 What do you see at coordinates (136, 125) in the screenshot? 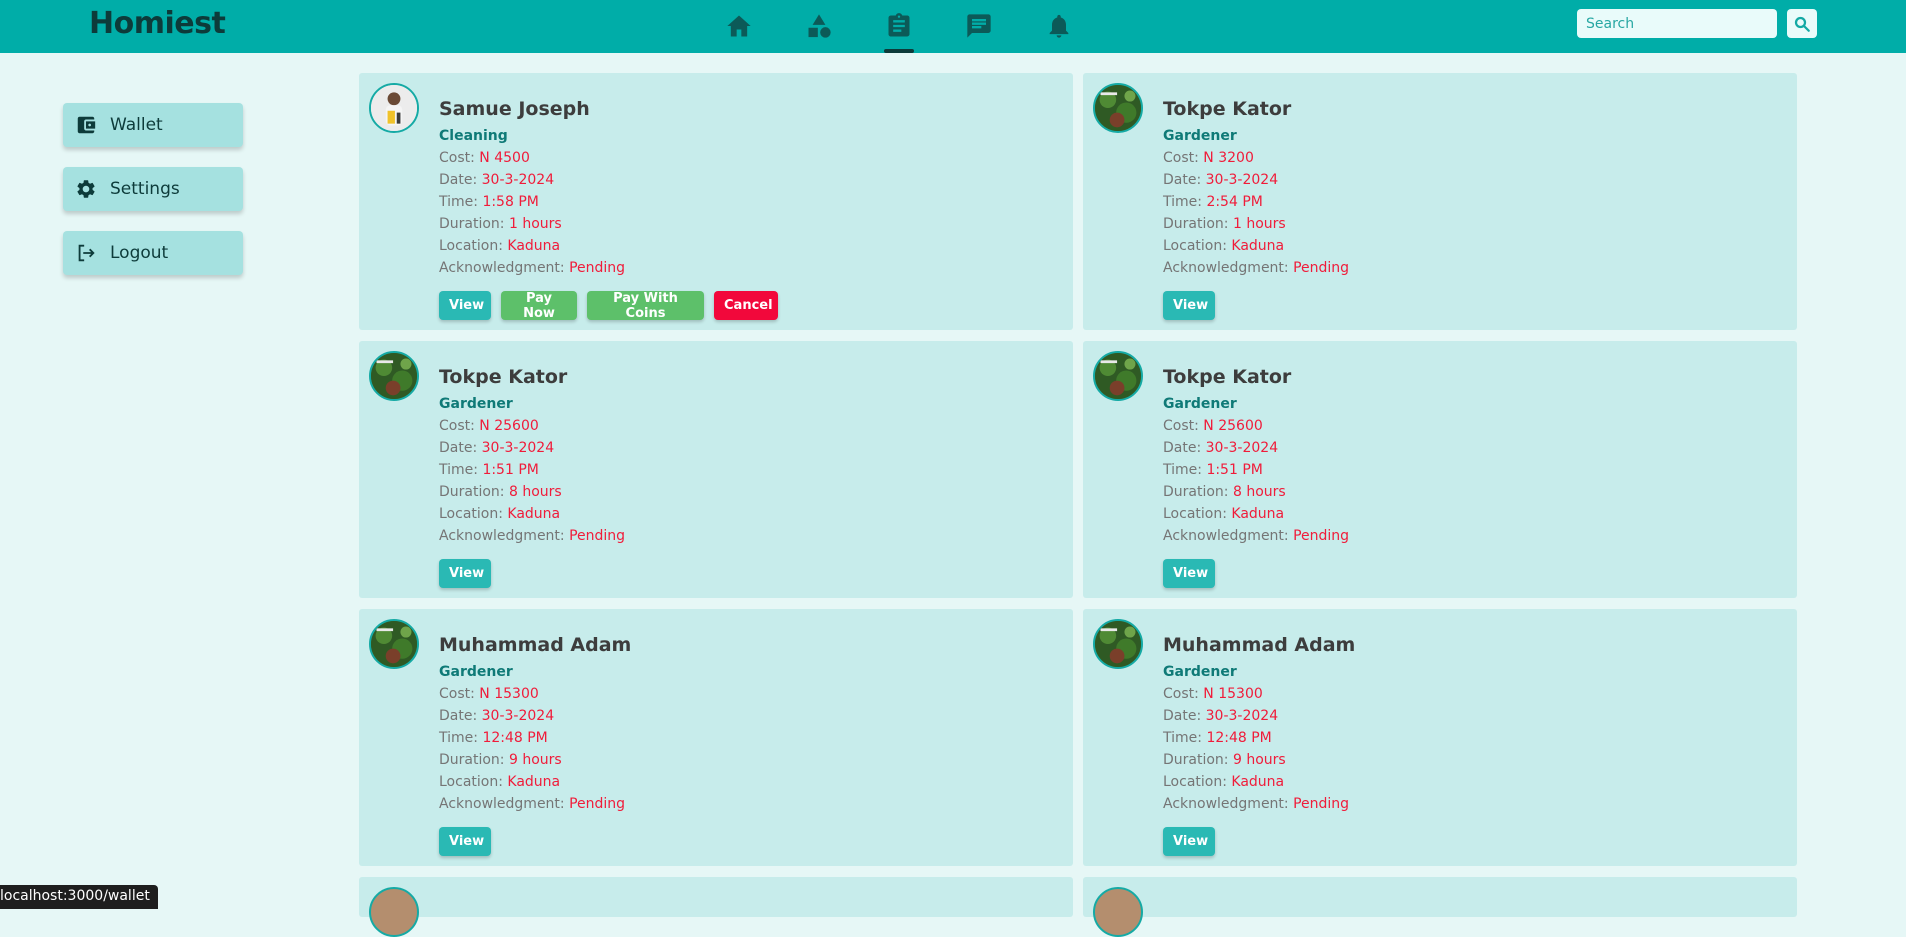
I see `sidebar-item-label: Wallet` at bounding box center [136, 125].